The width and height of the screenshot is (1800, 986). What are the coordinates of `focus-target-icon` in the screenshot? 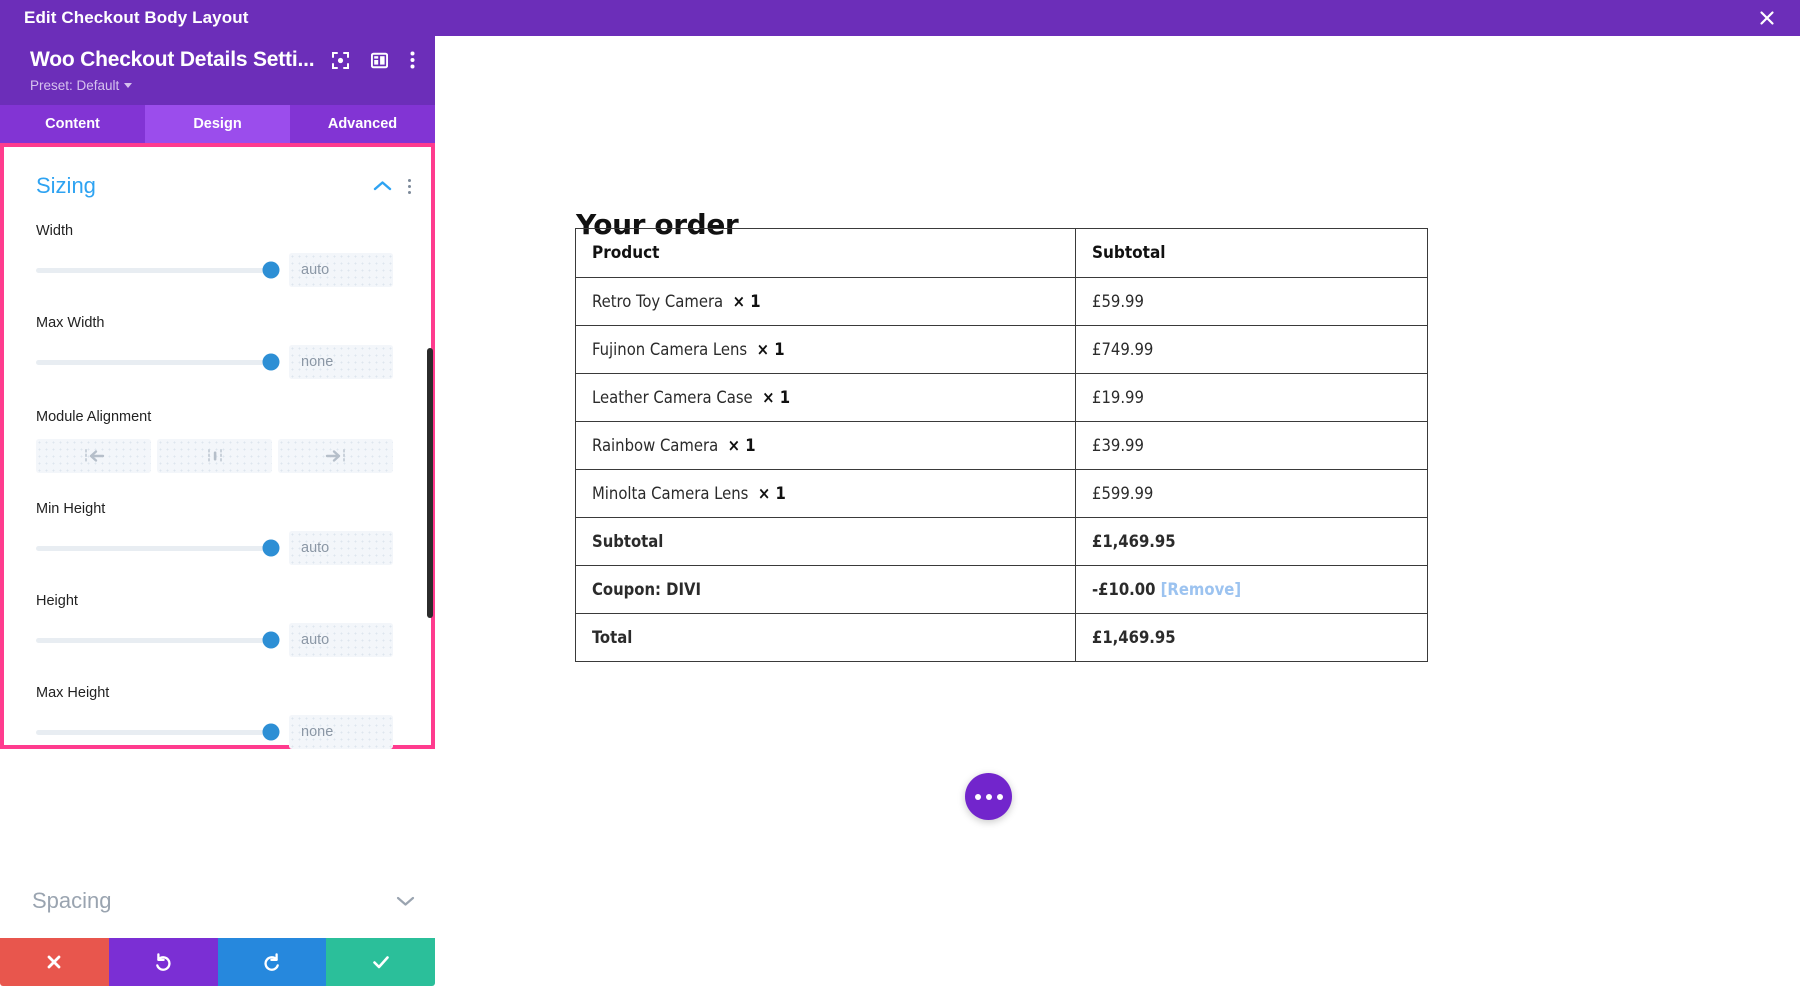 It's located at (341, 60).